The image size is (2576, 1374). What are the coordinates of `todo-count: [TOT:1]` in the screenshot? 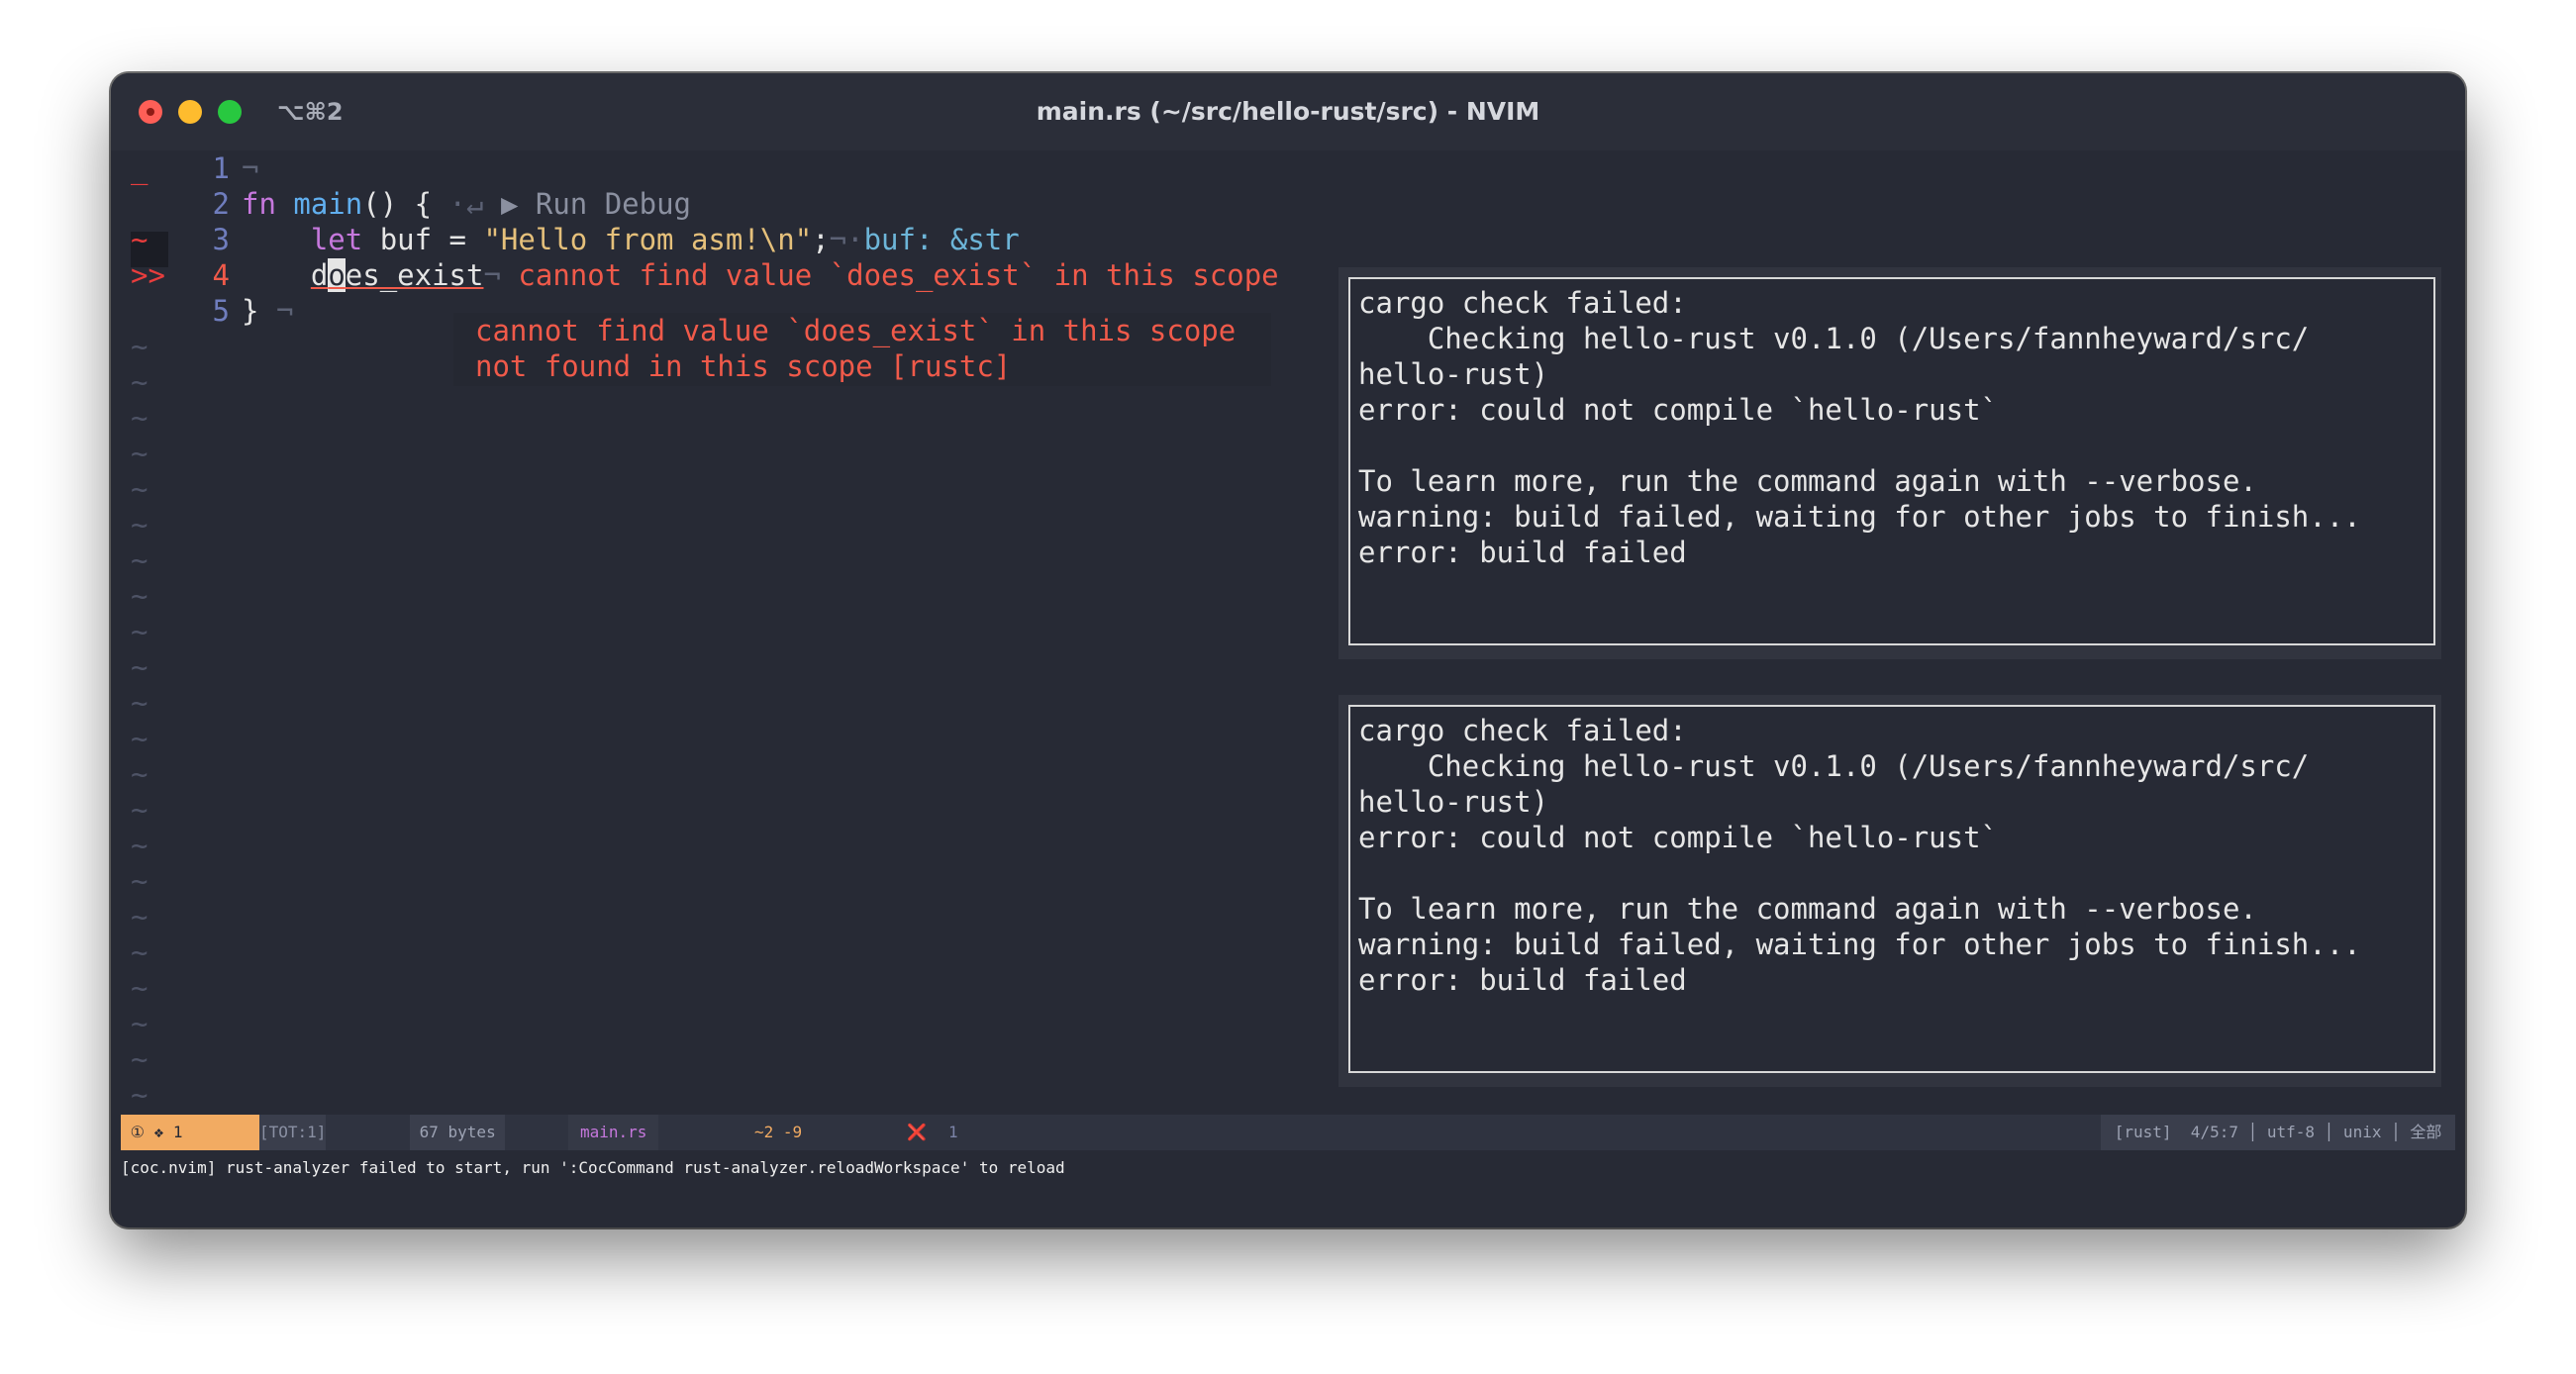 It's located at (293, 1133).